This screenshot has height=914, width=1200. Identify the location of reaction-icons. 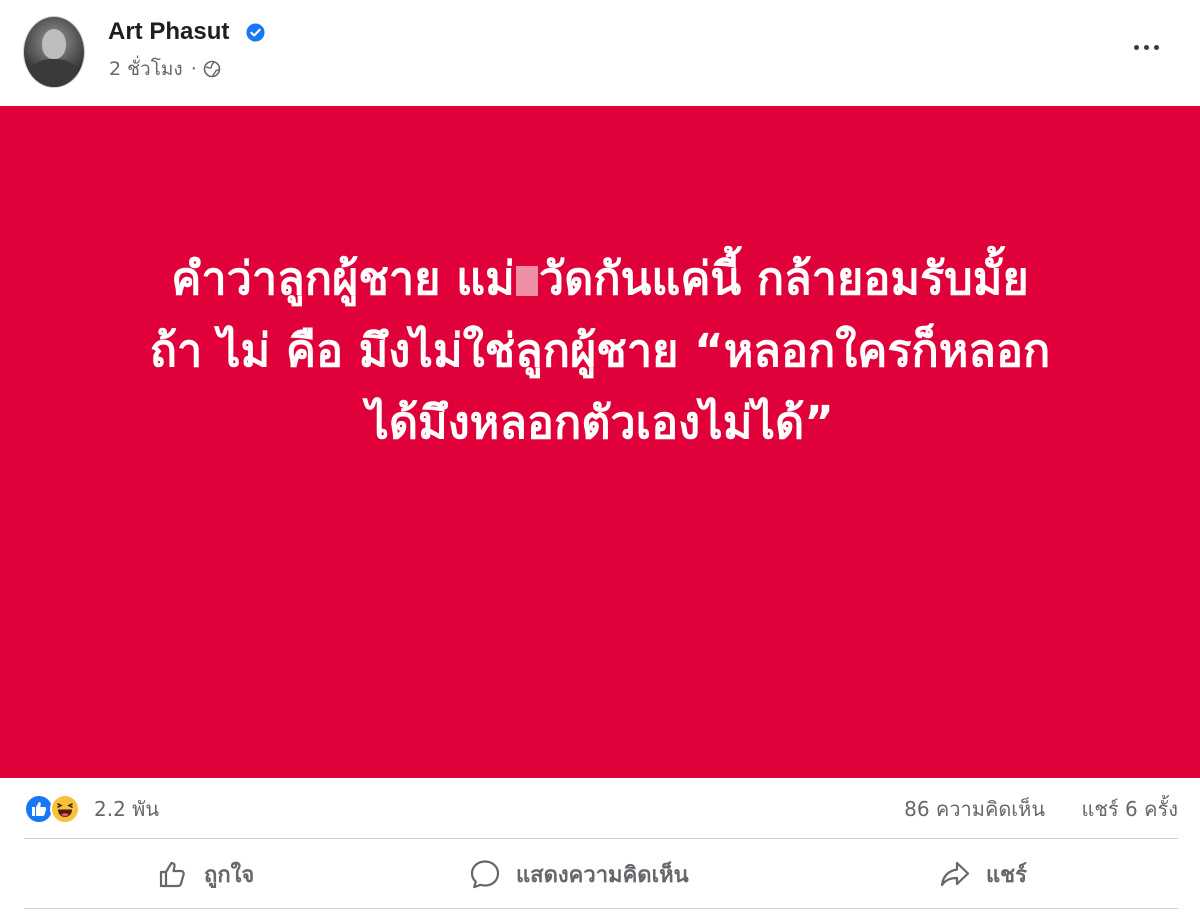
(56, 809).